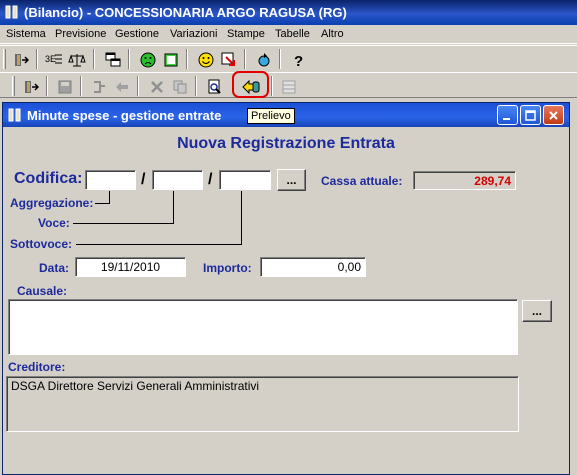 This screenshot has width=577, height=475. Describe the element at coordinates (54, 268) in the screenshot. I see `data-label: Data:` at that location.